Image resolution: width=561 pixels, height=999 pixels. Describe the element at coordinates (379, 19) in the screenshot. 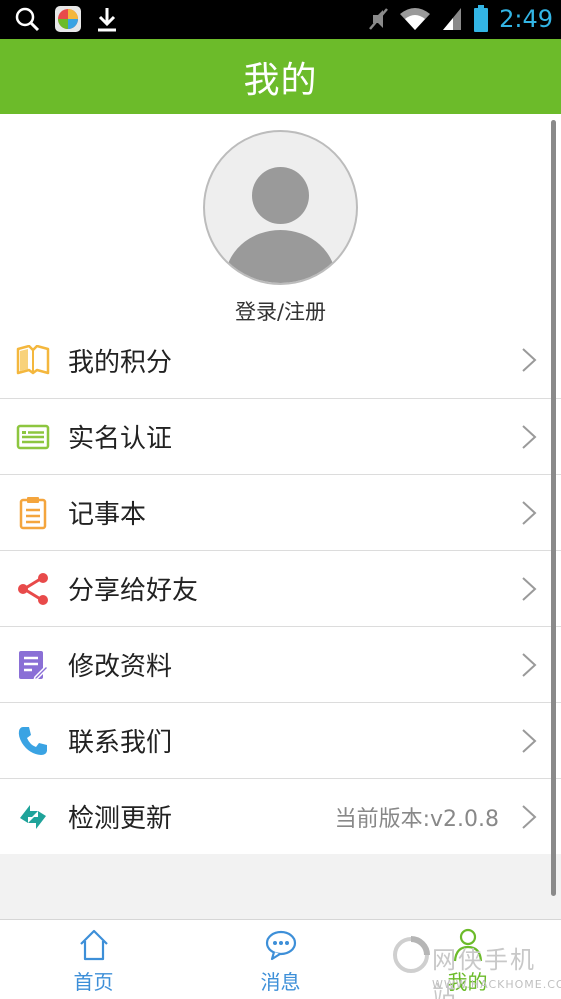

I see `mute-icon` at that location.